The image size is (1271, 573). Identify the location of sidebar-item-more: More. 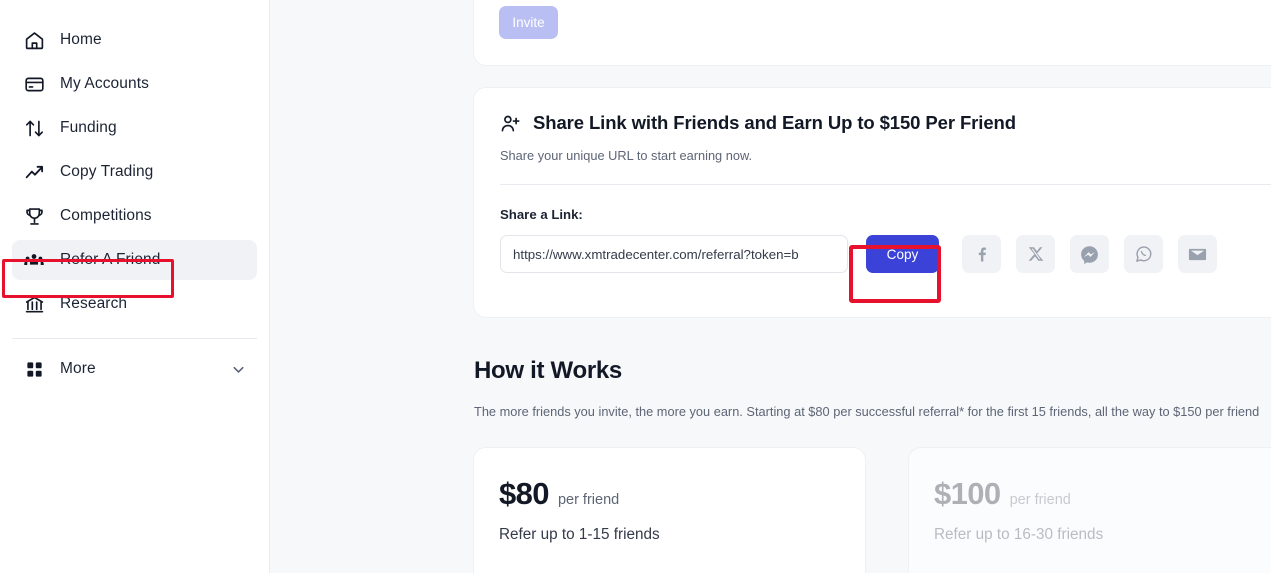
(134, 369).